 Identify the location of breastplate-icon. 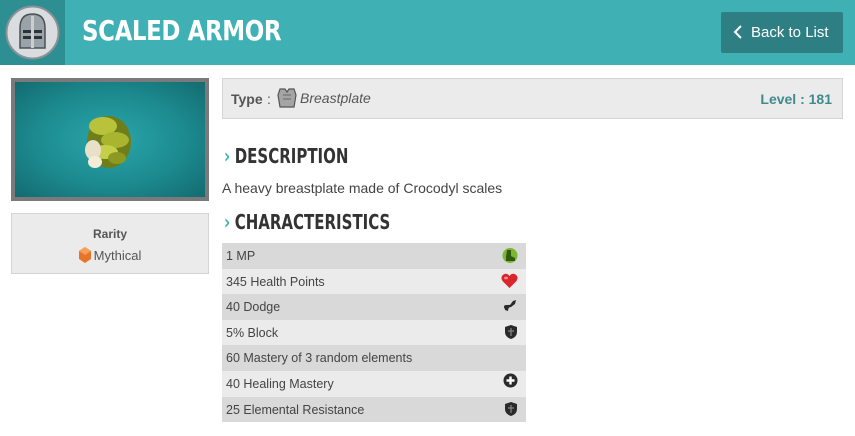
(287, 98).